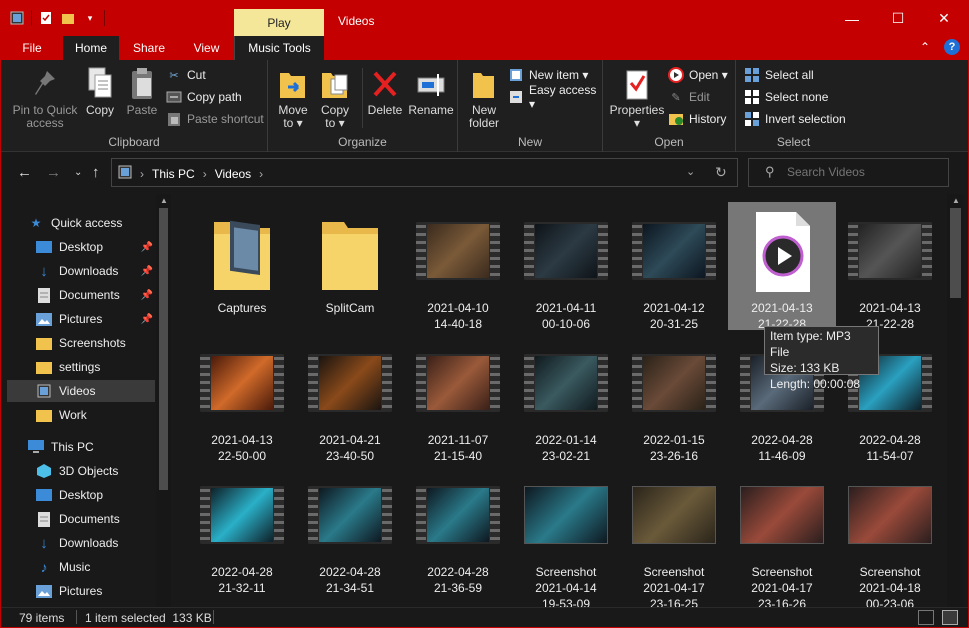 This screenshot has height=628, width=969. Describe the element at coordinates (53, 172) in the screenshot. I see `forward-arrow-icon: →` at that location.